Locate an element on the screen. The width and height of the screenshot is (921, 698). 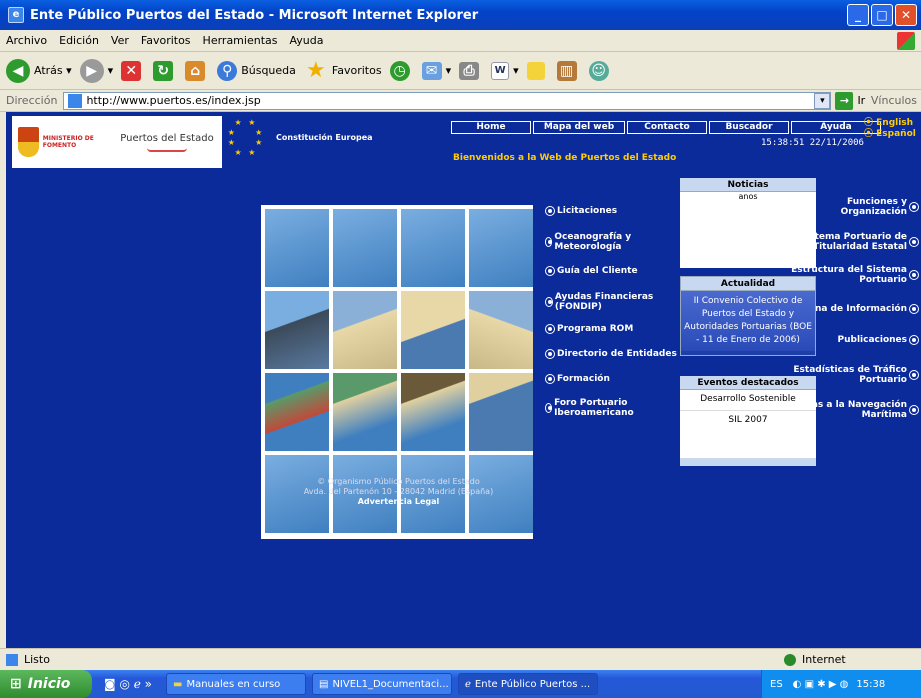
evento-item: SIL 2007 is located at coordinates (748, 420).